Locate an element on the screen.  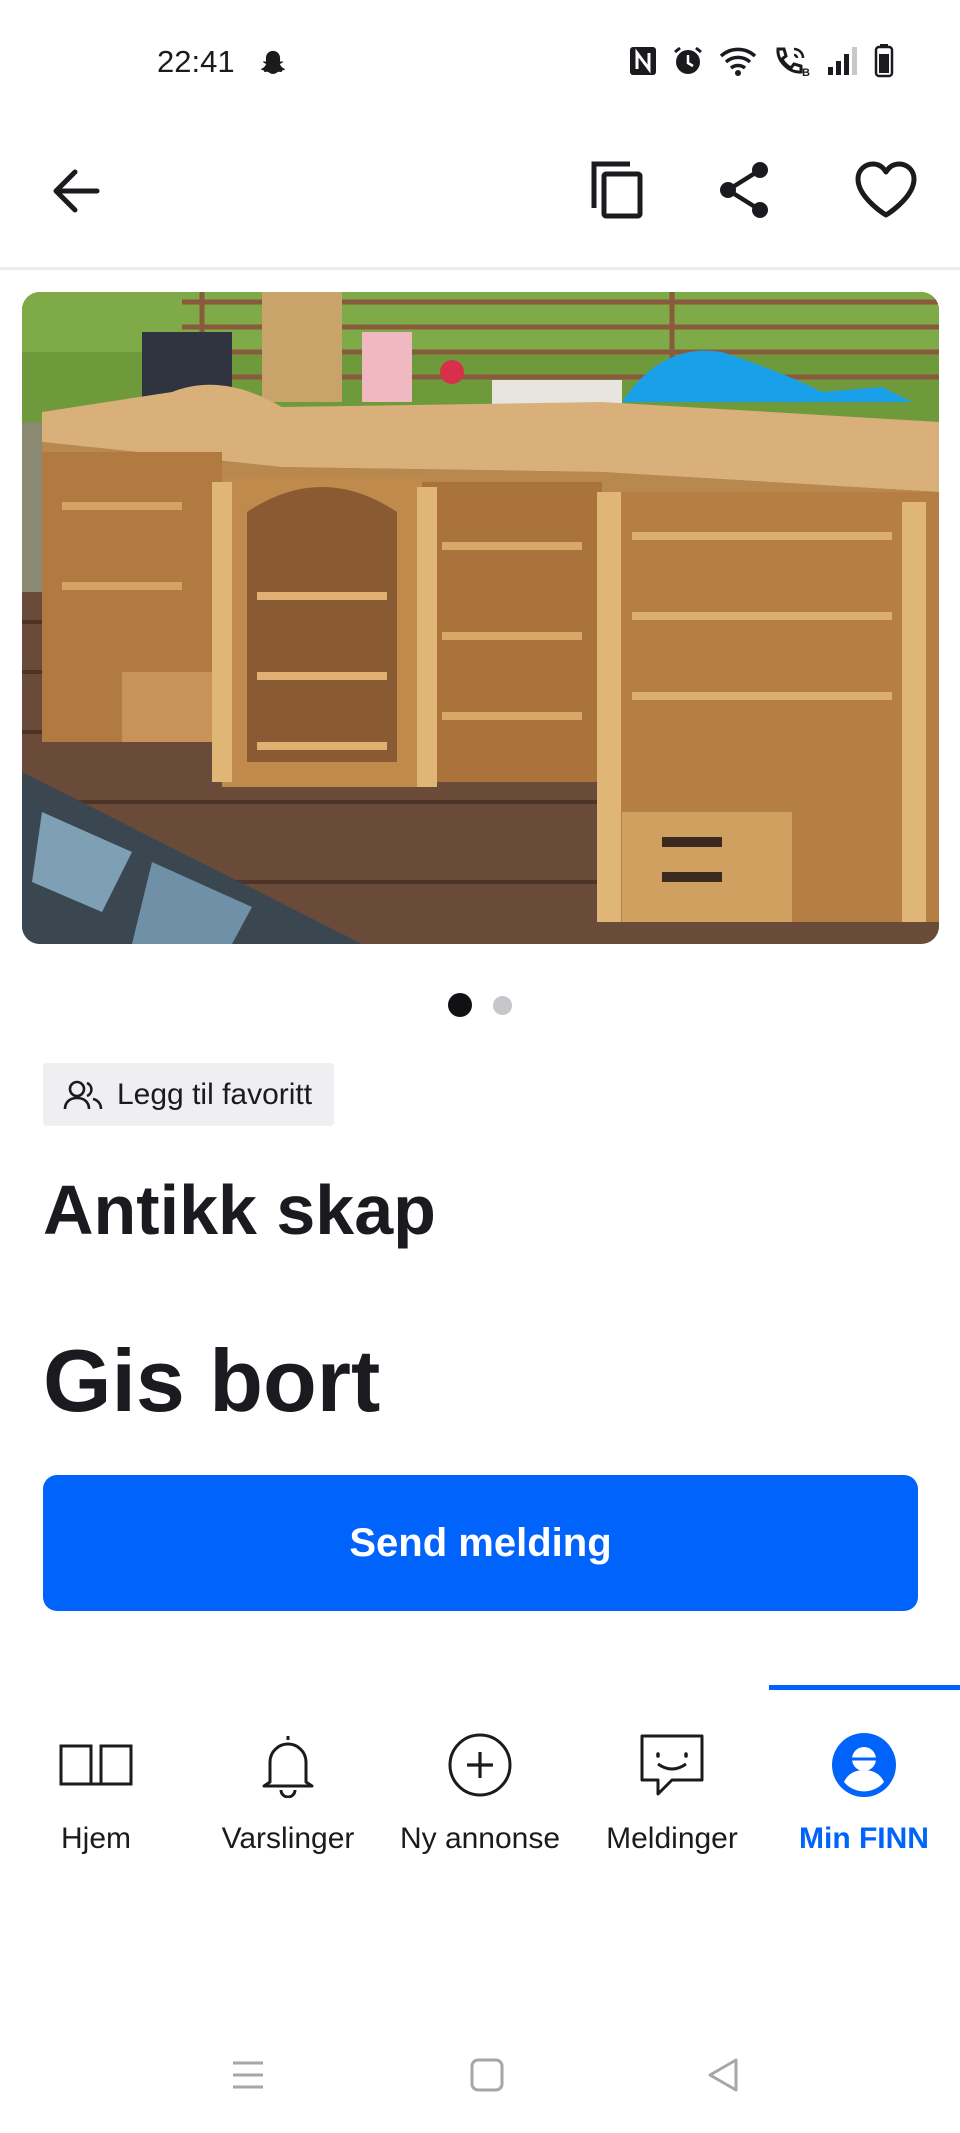
pager-dot-active is located at coordinates (460, 1005).